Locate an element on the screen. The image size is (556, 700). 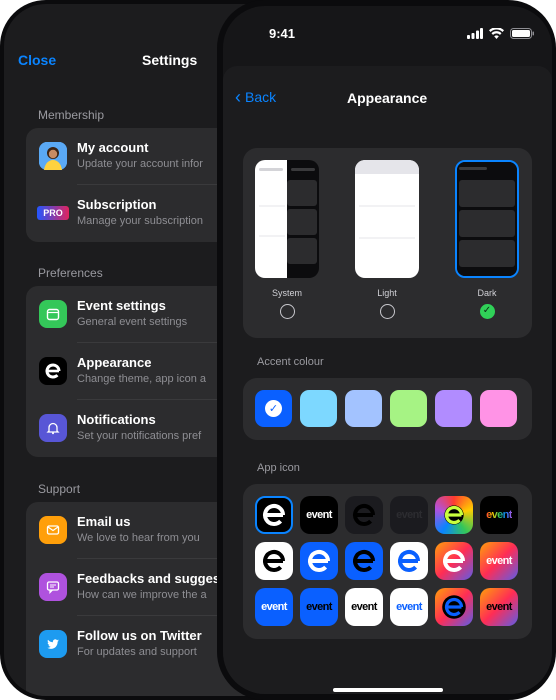
status-bar: 9:41 is located at coordinates (387, 35).